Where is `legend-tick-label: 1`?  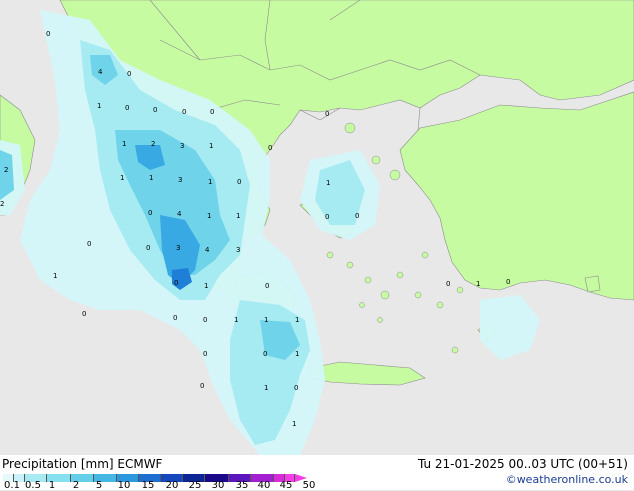 legend-tick-label: 1 is located at coordinates (52, 485).